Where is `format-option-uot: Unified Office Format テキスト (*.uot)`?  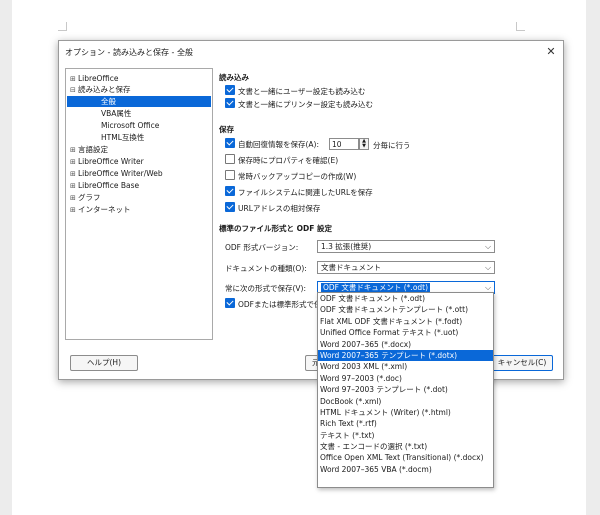 format-option-uot: Unified Office Format テキスト (*.uot) is located at coordinates (405, 332).